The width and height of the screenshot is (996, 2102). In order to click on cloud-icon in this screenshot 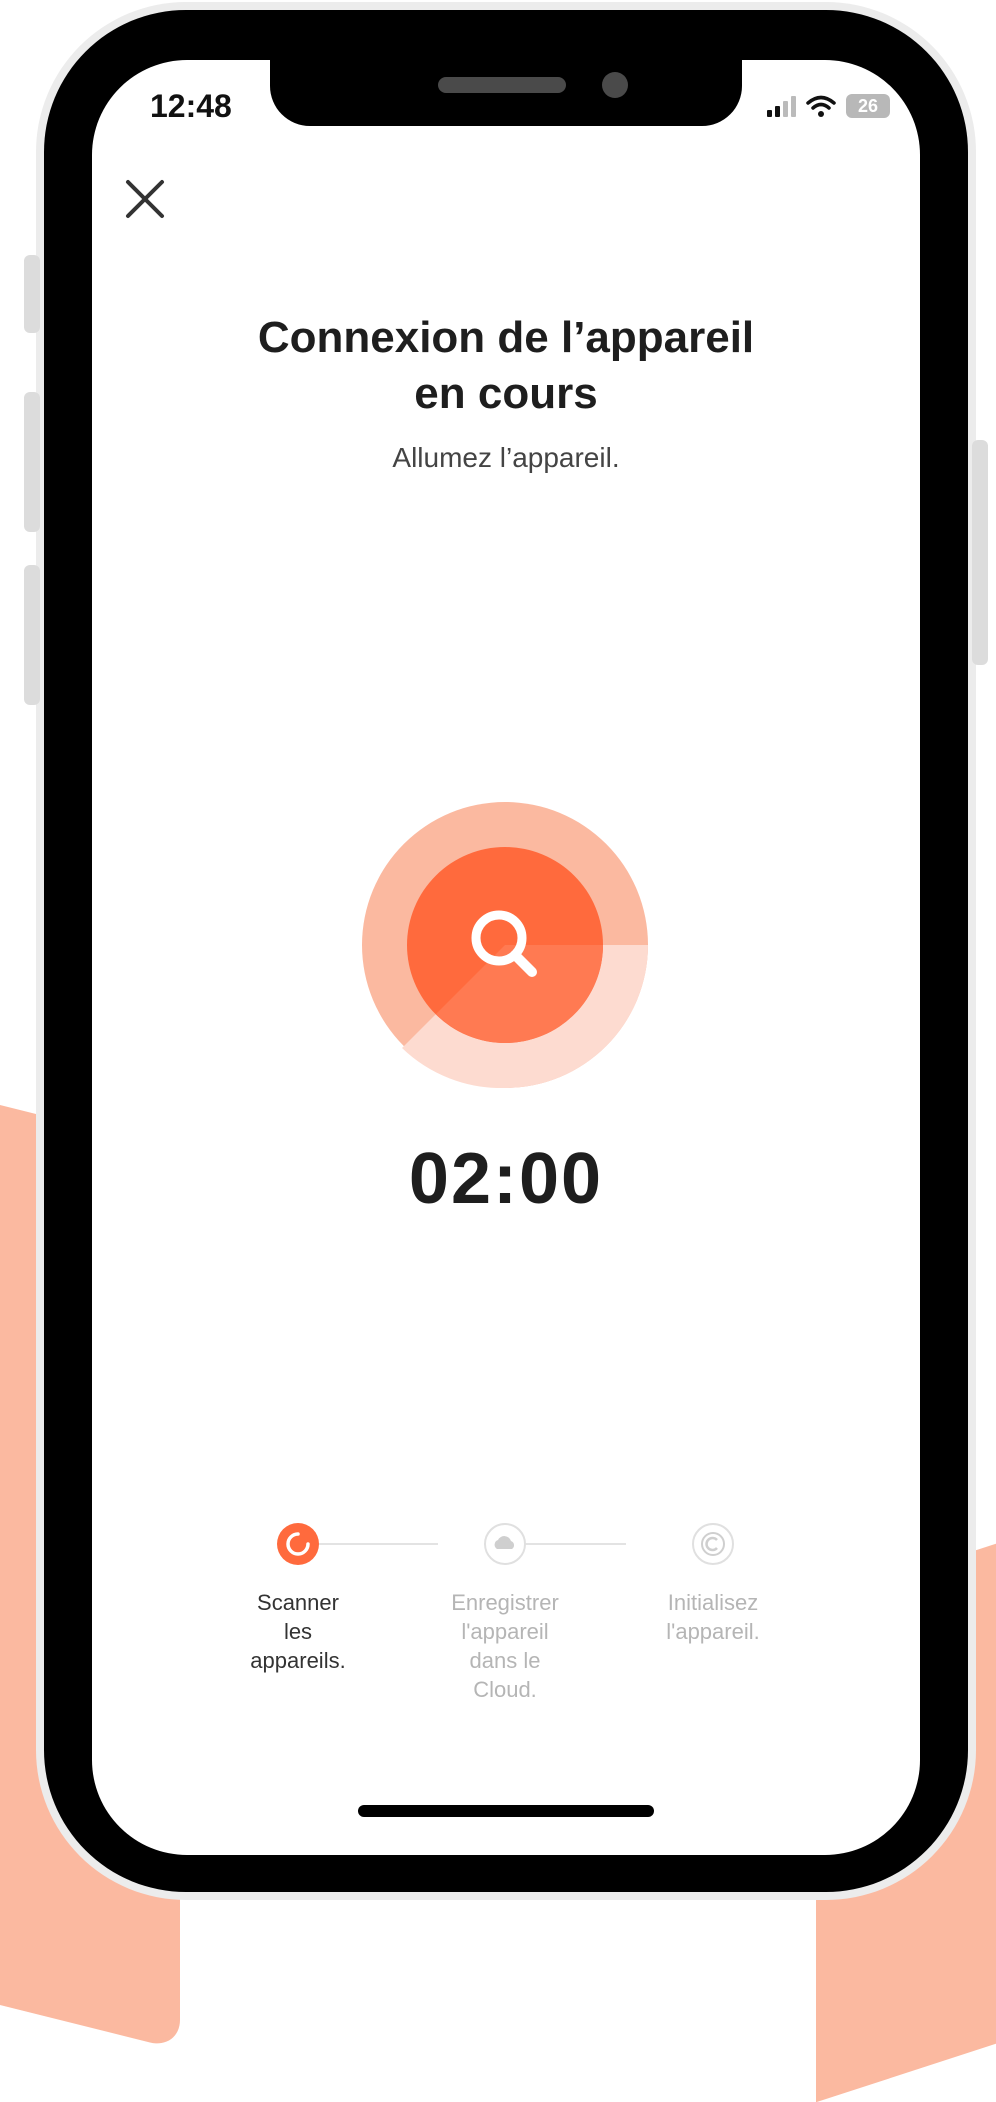, I will do `click(504, 1542)`.